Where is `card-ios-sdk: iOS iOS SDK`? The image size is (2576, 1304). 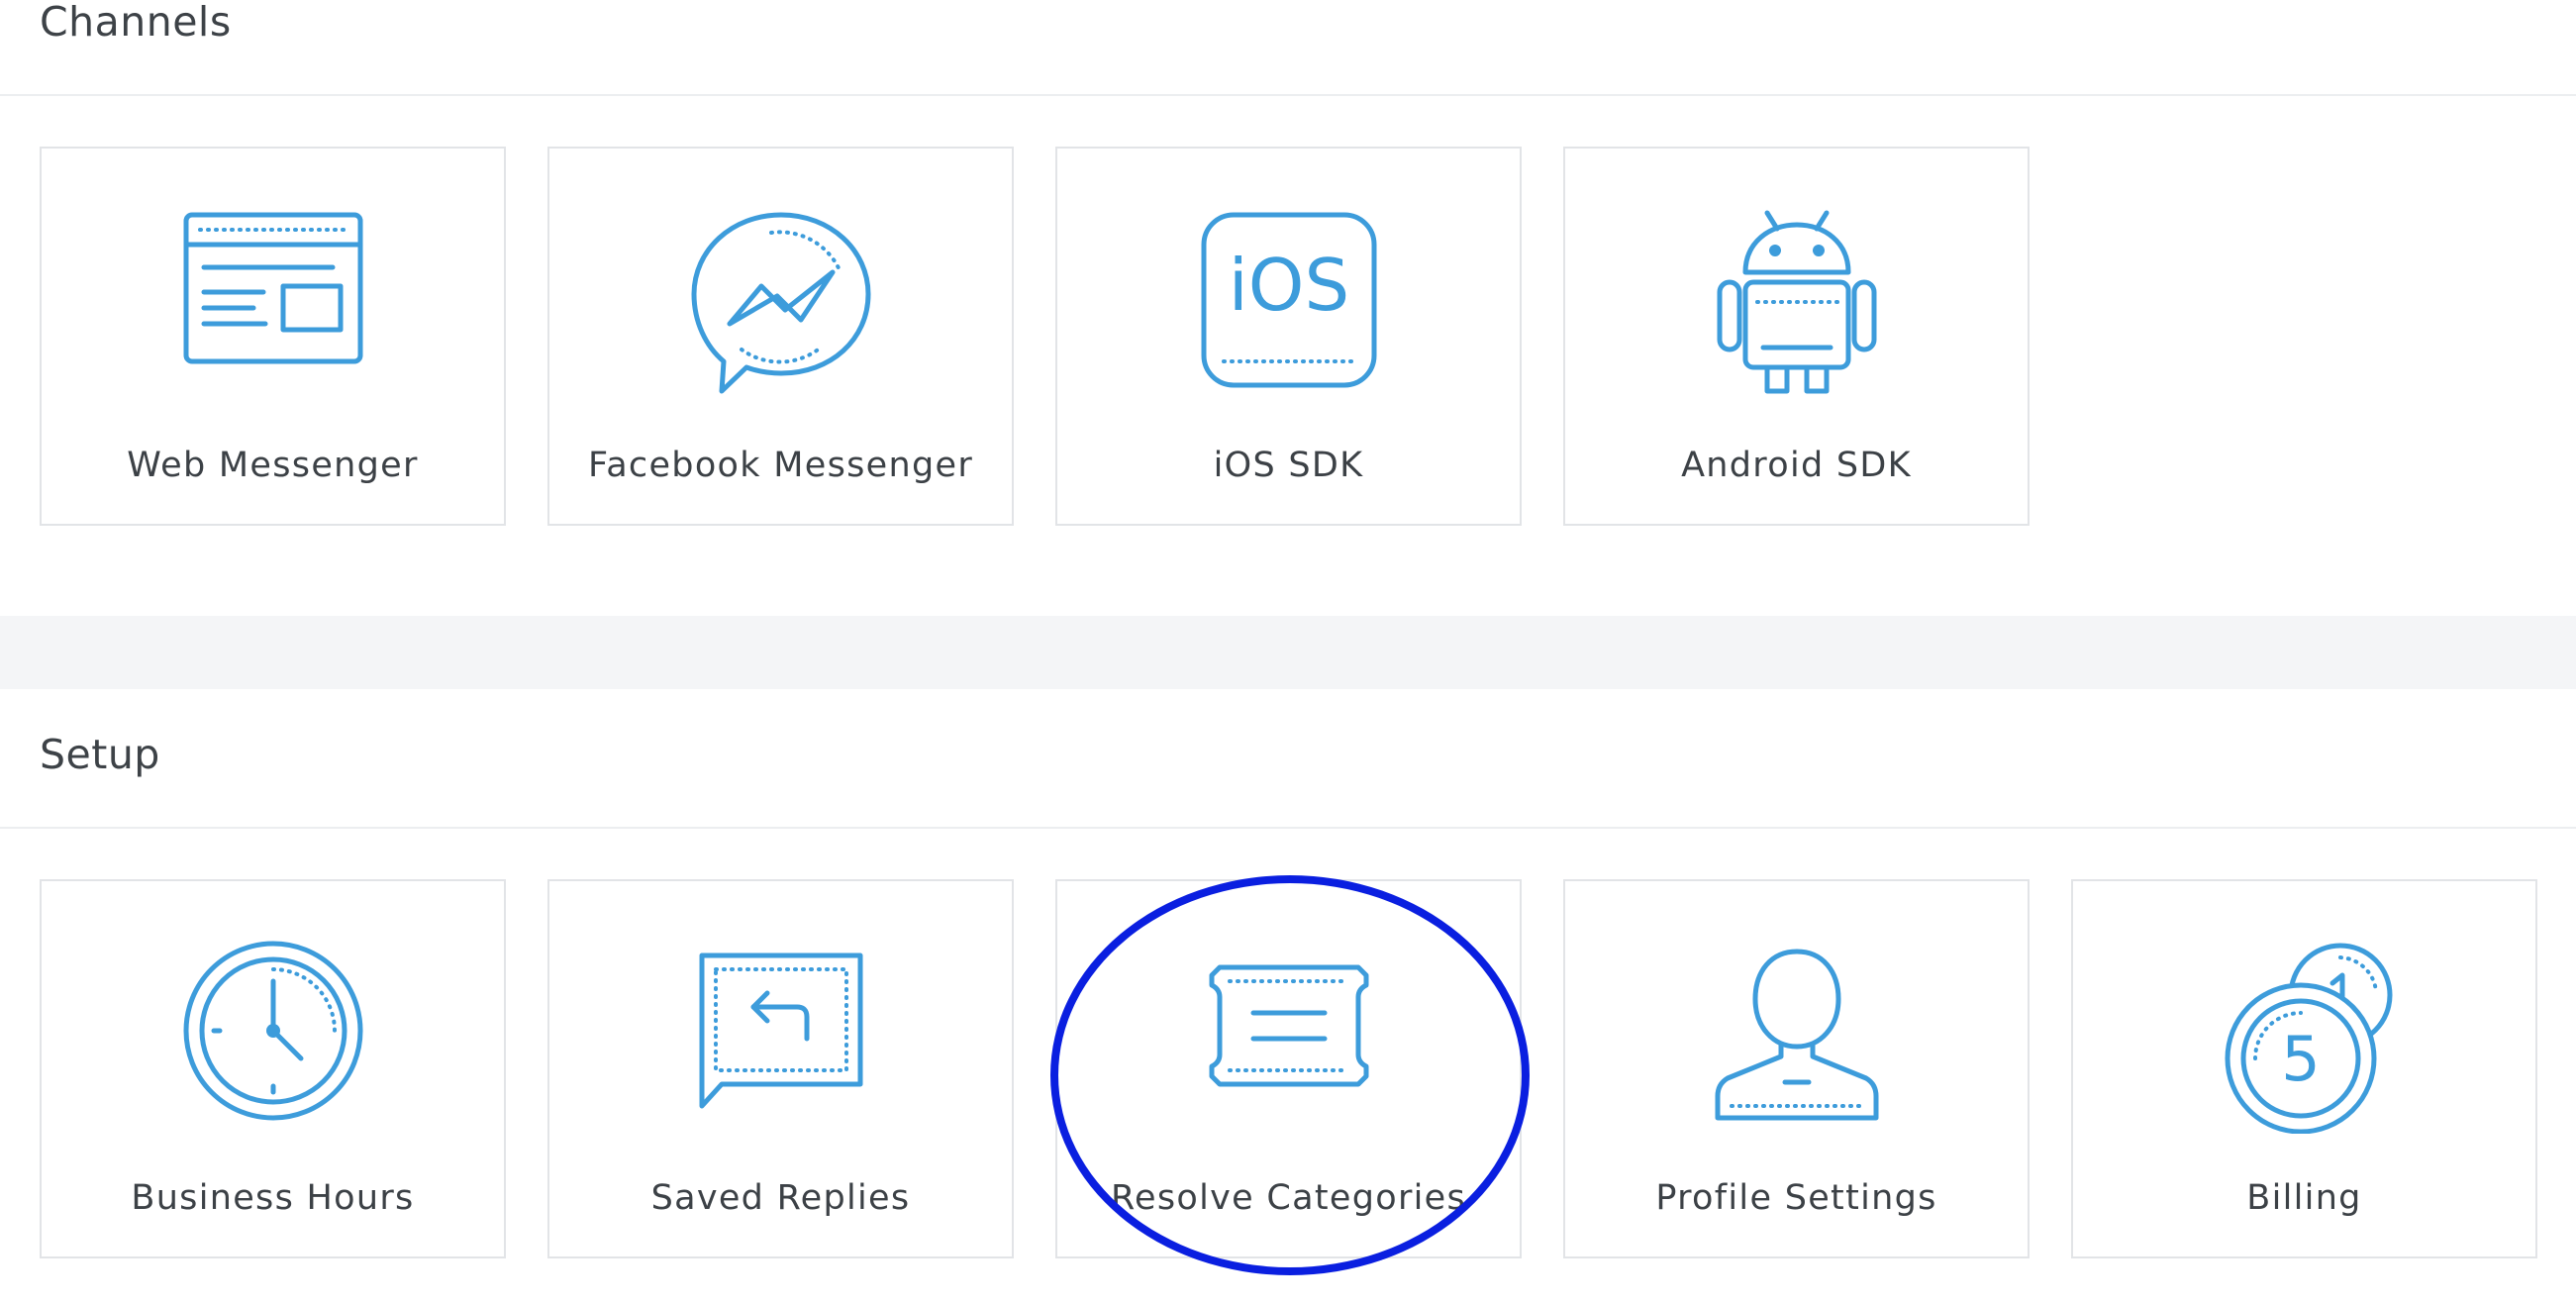 card-ios-sdk: iOS iOS SDK is located at coordinates (1289, 337).